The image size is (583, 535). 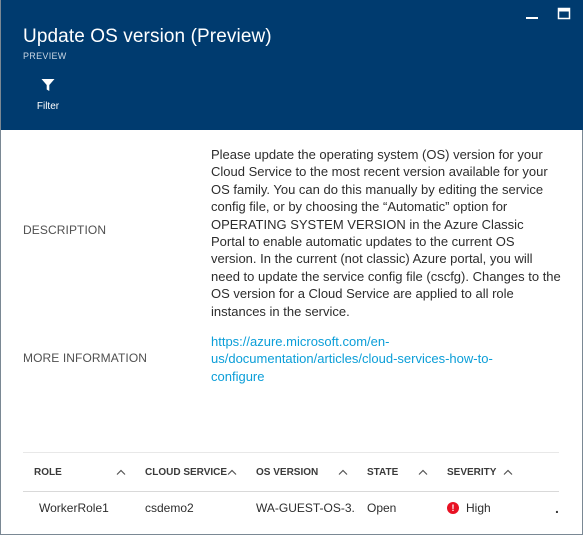 I want to click on filter-icon, so click(x=48, y=87).